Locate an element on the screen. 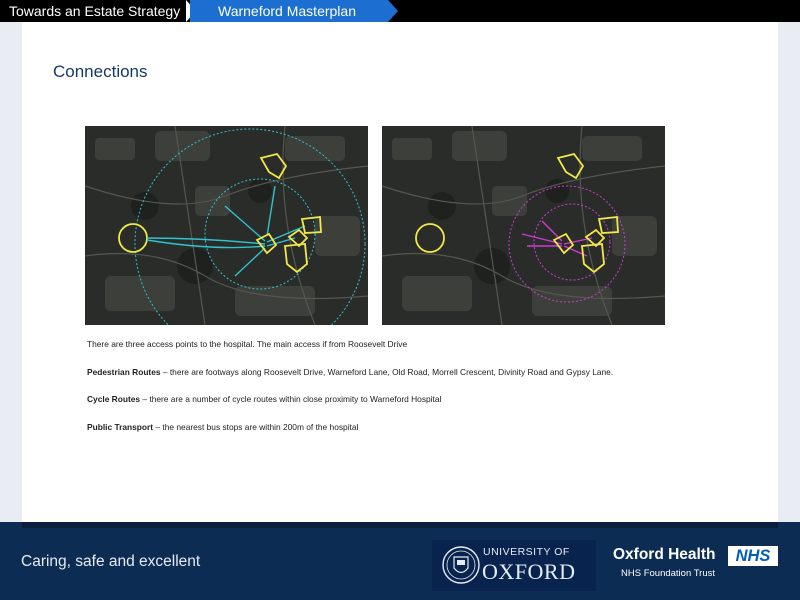  oxford-label: OXFORD is located at coordinates (529, 571).